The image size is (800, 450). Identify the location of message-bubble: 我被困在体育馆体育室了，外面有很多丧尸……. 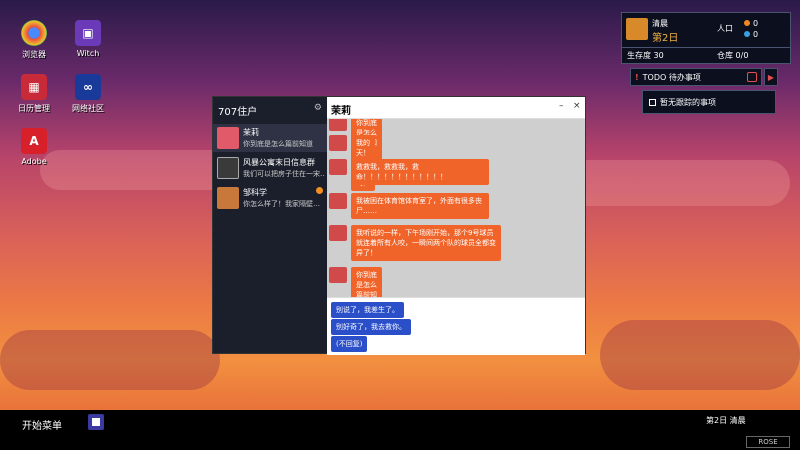
(420, 206).